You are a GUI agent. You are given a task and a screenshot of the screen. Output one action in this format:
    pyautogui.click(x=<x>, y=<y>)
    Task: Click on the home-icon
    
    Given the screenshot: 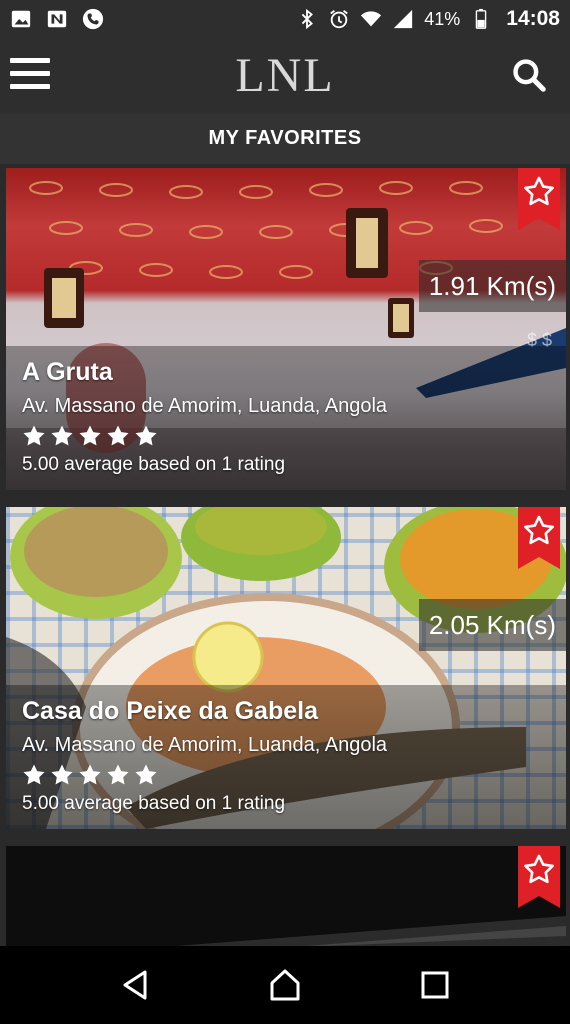 What is the action you would take?
    pyautogui.click(x=285, y=985)
    